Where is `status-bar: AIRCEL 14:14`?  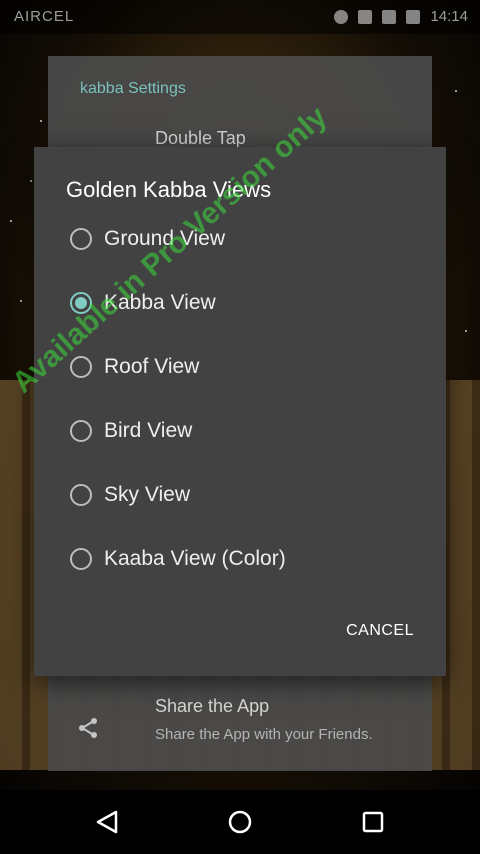
status-bar: AIRCEL 14:14 is located at coordinates (240, 17).